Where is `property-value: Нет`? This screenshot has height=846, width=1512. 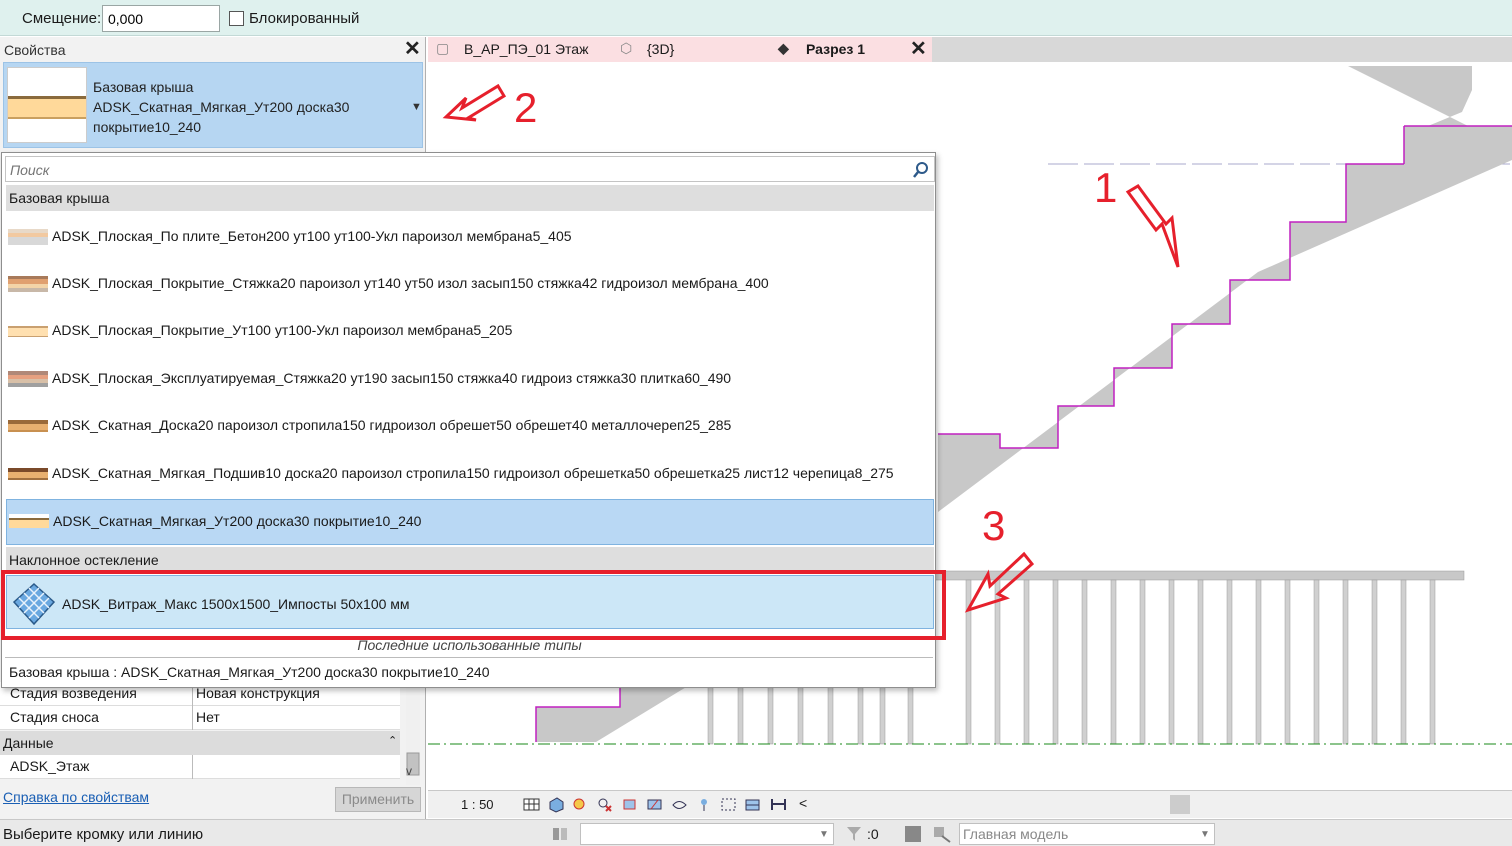
property-value: Нет is located at coordinates (208, 717).